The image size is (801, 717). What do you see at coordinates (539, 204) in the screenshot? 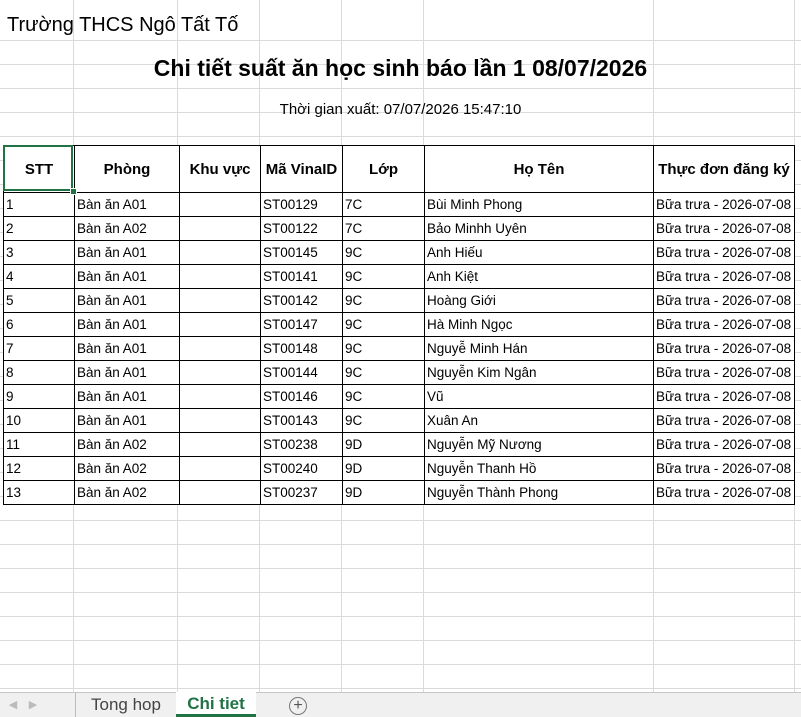
I see `cell-ho-ten: Bùi Minh Phong` at bounding box center [539, 204].